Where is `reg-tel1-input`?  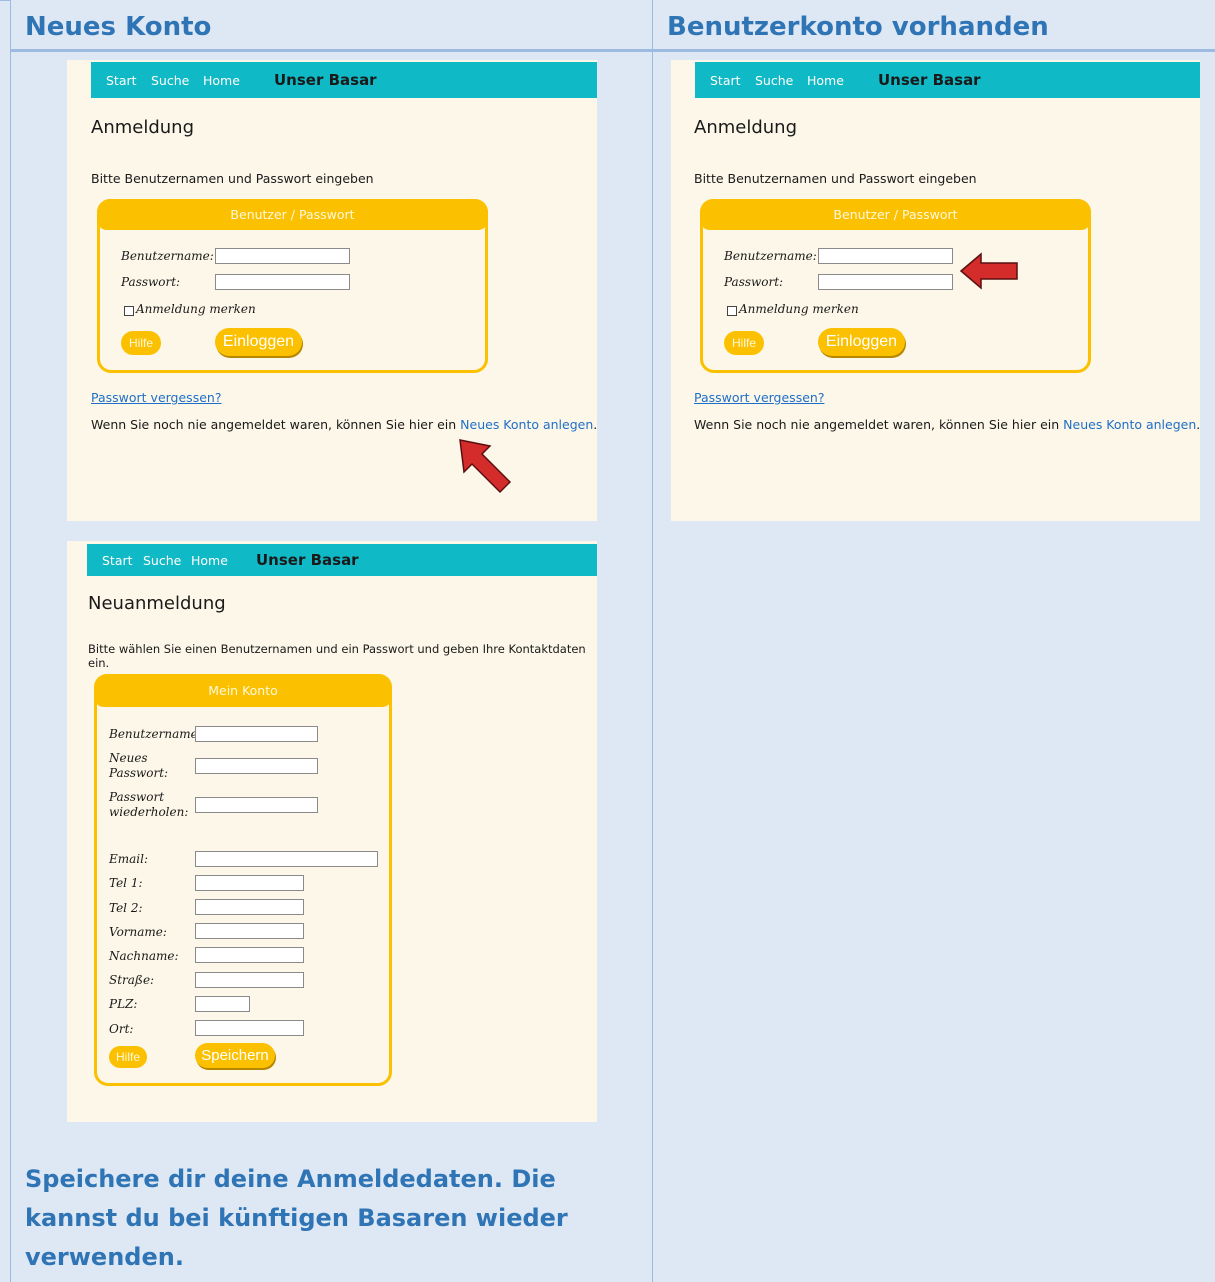
reg-tel1-input is located at coordinates (249, 883).